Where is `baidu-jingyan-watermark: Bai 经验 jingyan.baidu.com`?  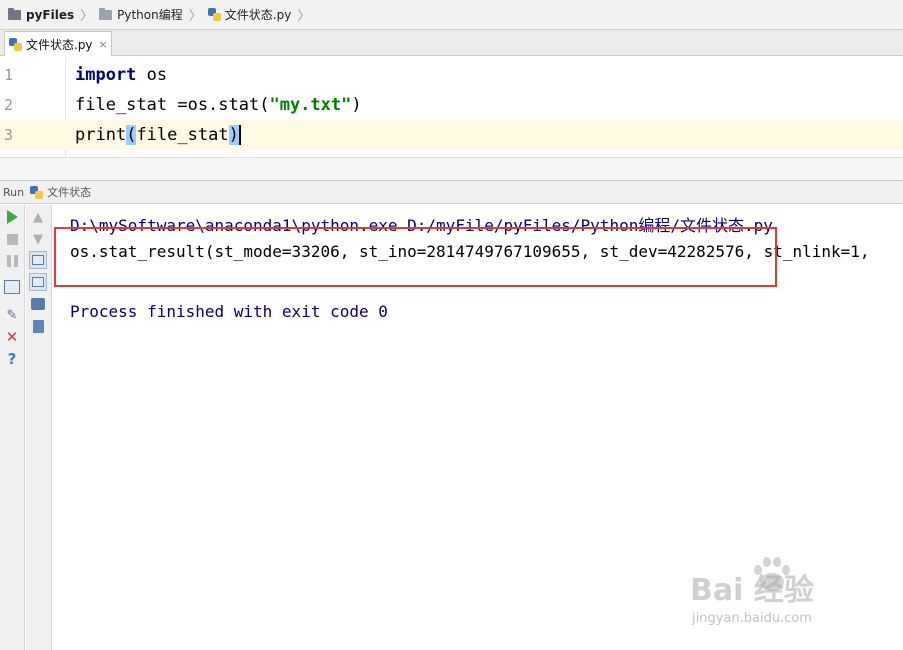
baidu-jingyan-watermark: Bai 经验 jingyan.baidu.com is located at coordinates (792, 595).